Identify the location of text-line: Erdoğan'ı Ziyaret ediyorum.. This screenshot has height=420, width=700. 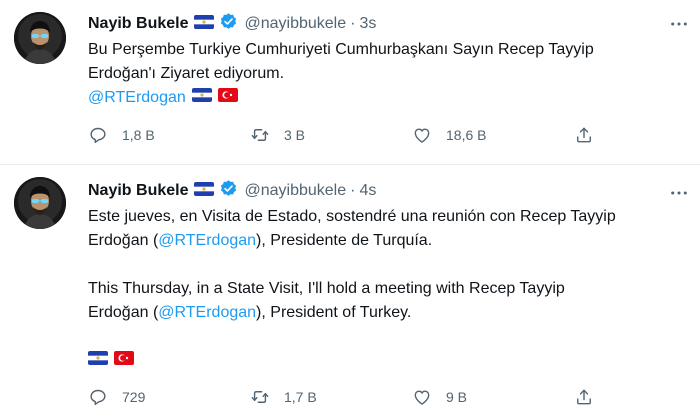
(186, 73).